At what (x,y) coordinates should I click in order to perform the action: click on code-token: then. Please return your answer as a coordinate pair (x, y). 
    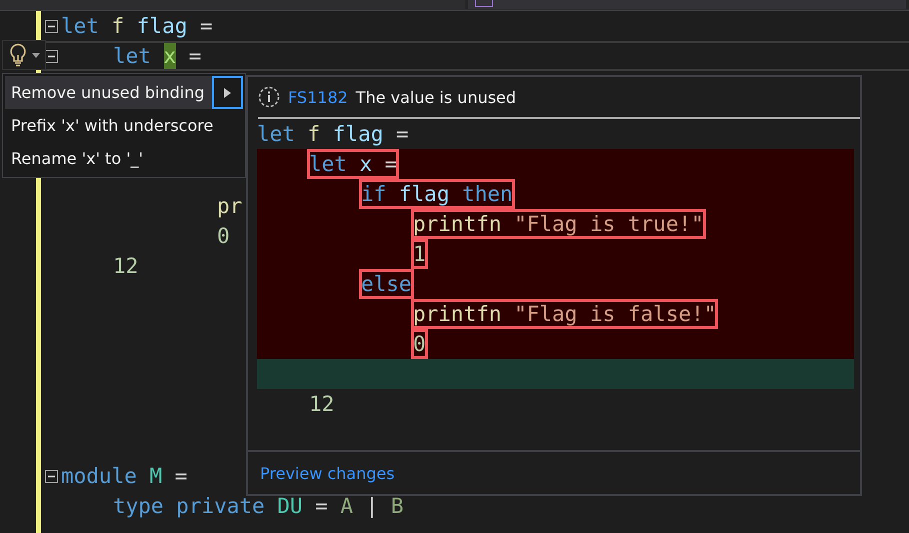
    Looking at the image, I should click on (487, 194).